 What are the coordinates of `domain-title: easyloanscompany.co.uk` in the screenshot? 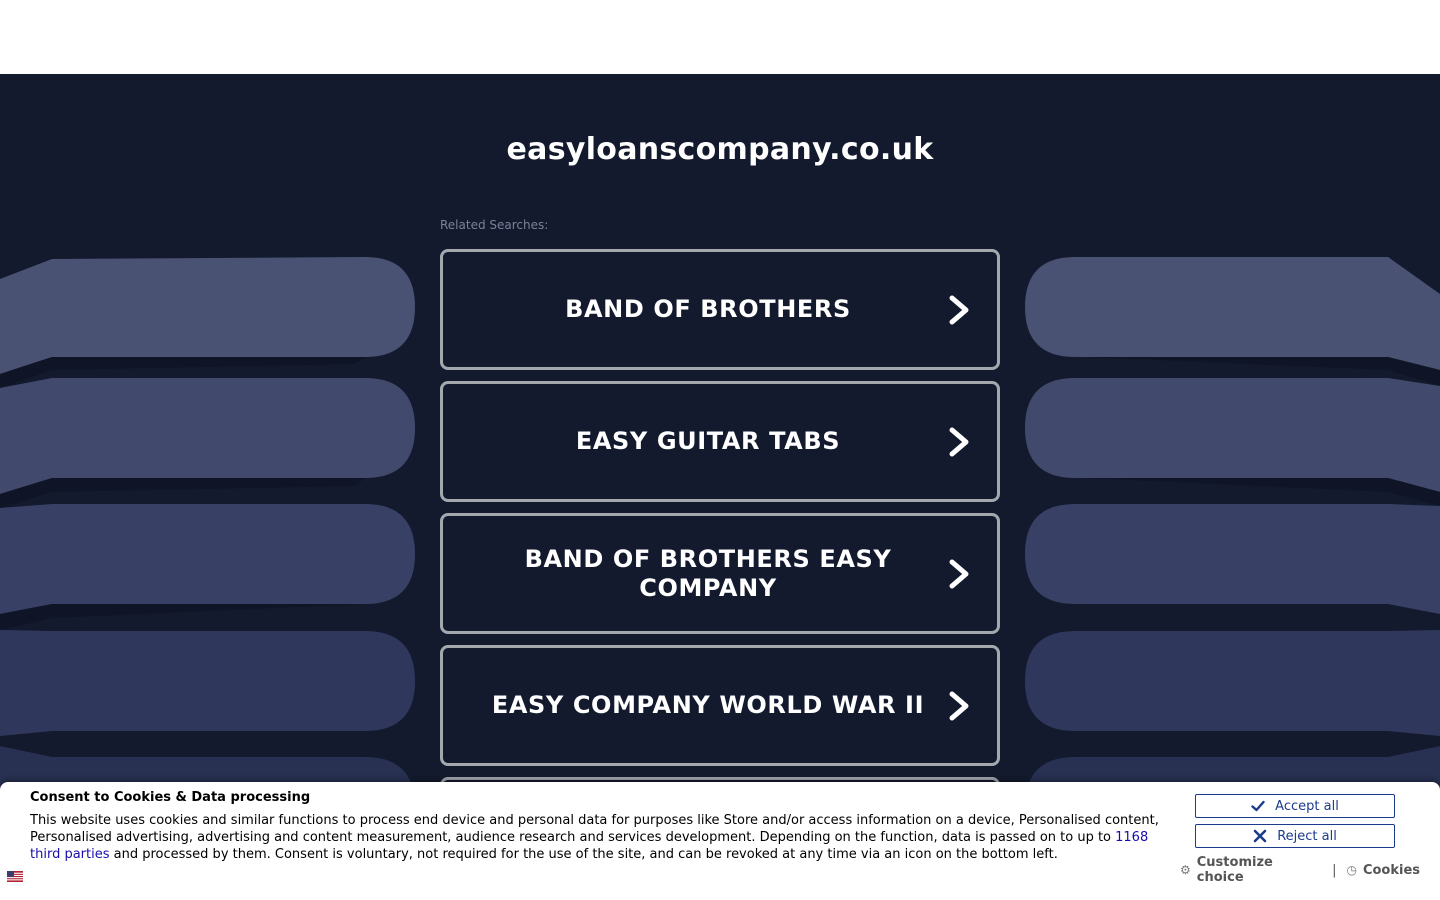 It's located at (720, 149).